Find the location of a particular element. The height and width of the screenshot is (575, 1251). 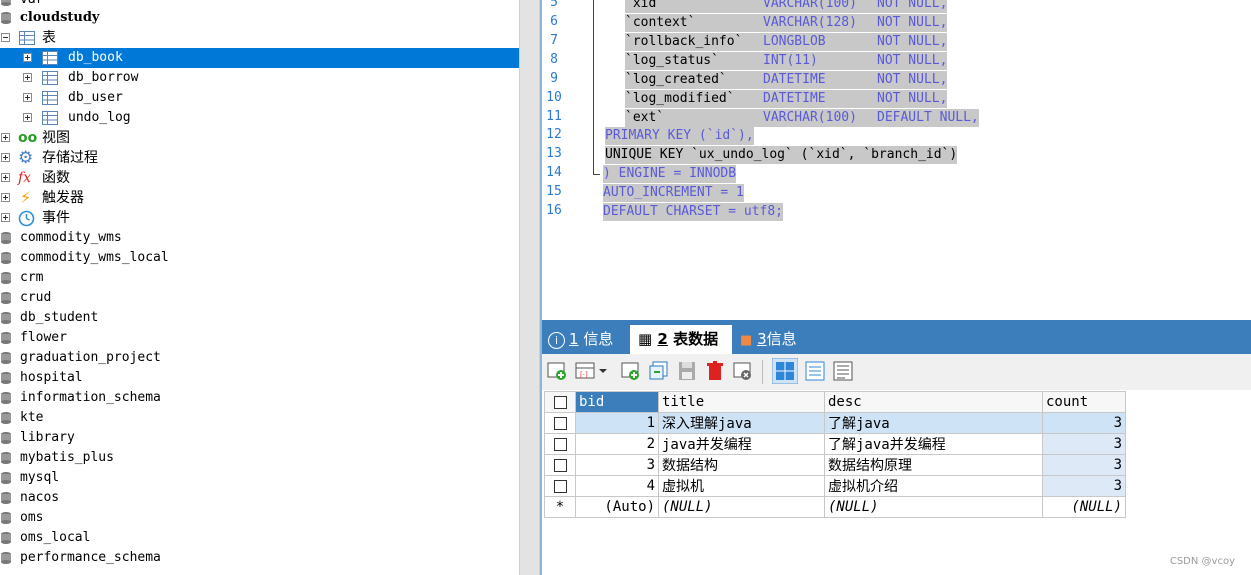

tree-db-item: nacos is located at coordinates (259, 498).